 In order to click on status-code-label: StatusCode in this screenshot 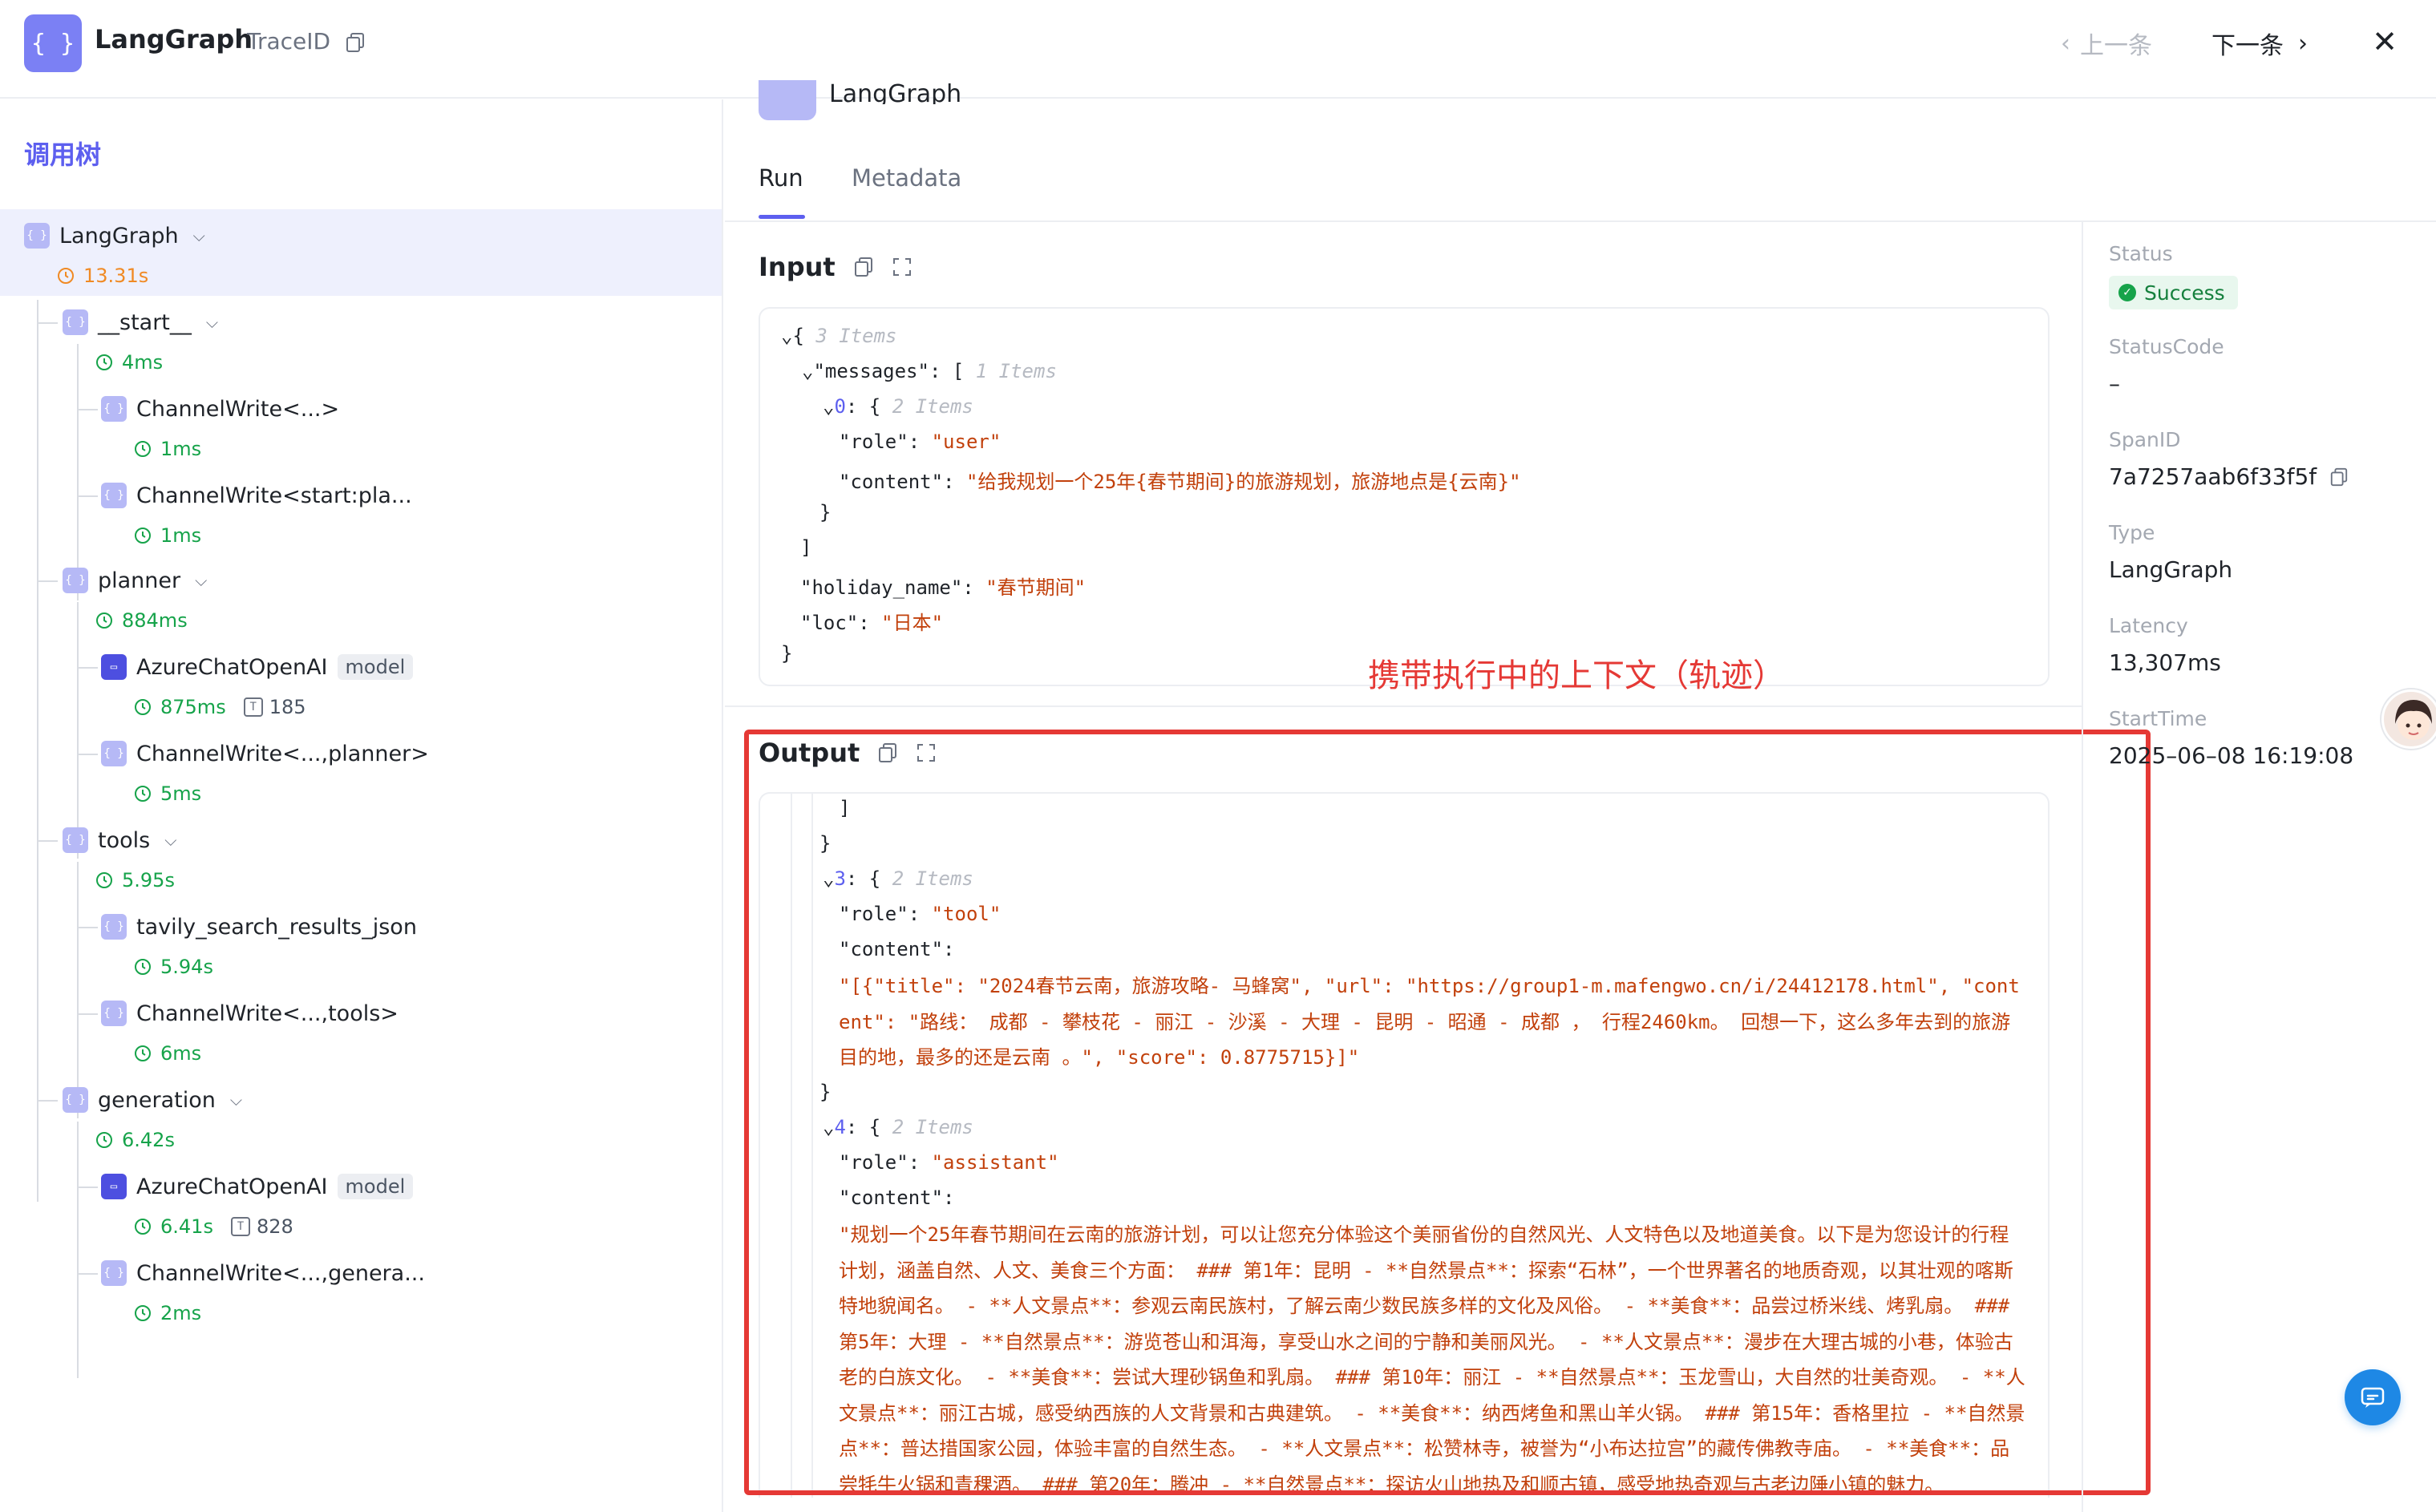, I will do `click(2167, 346)`.